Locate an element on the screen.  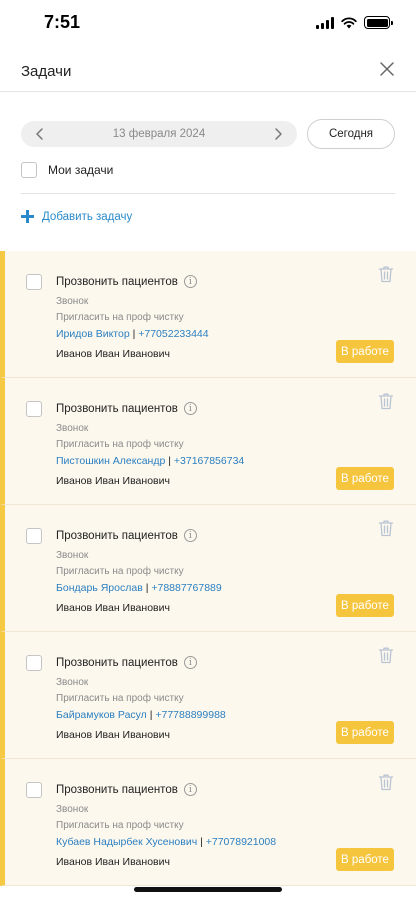
header: Задачи is located at coordinates (208, 70).